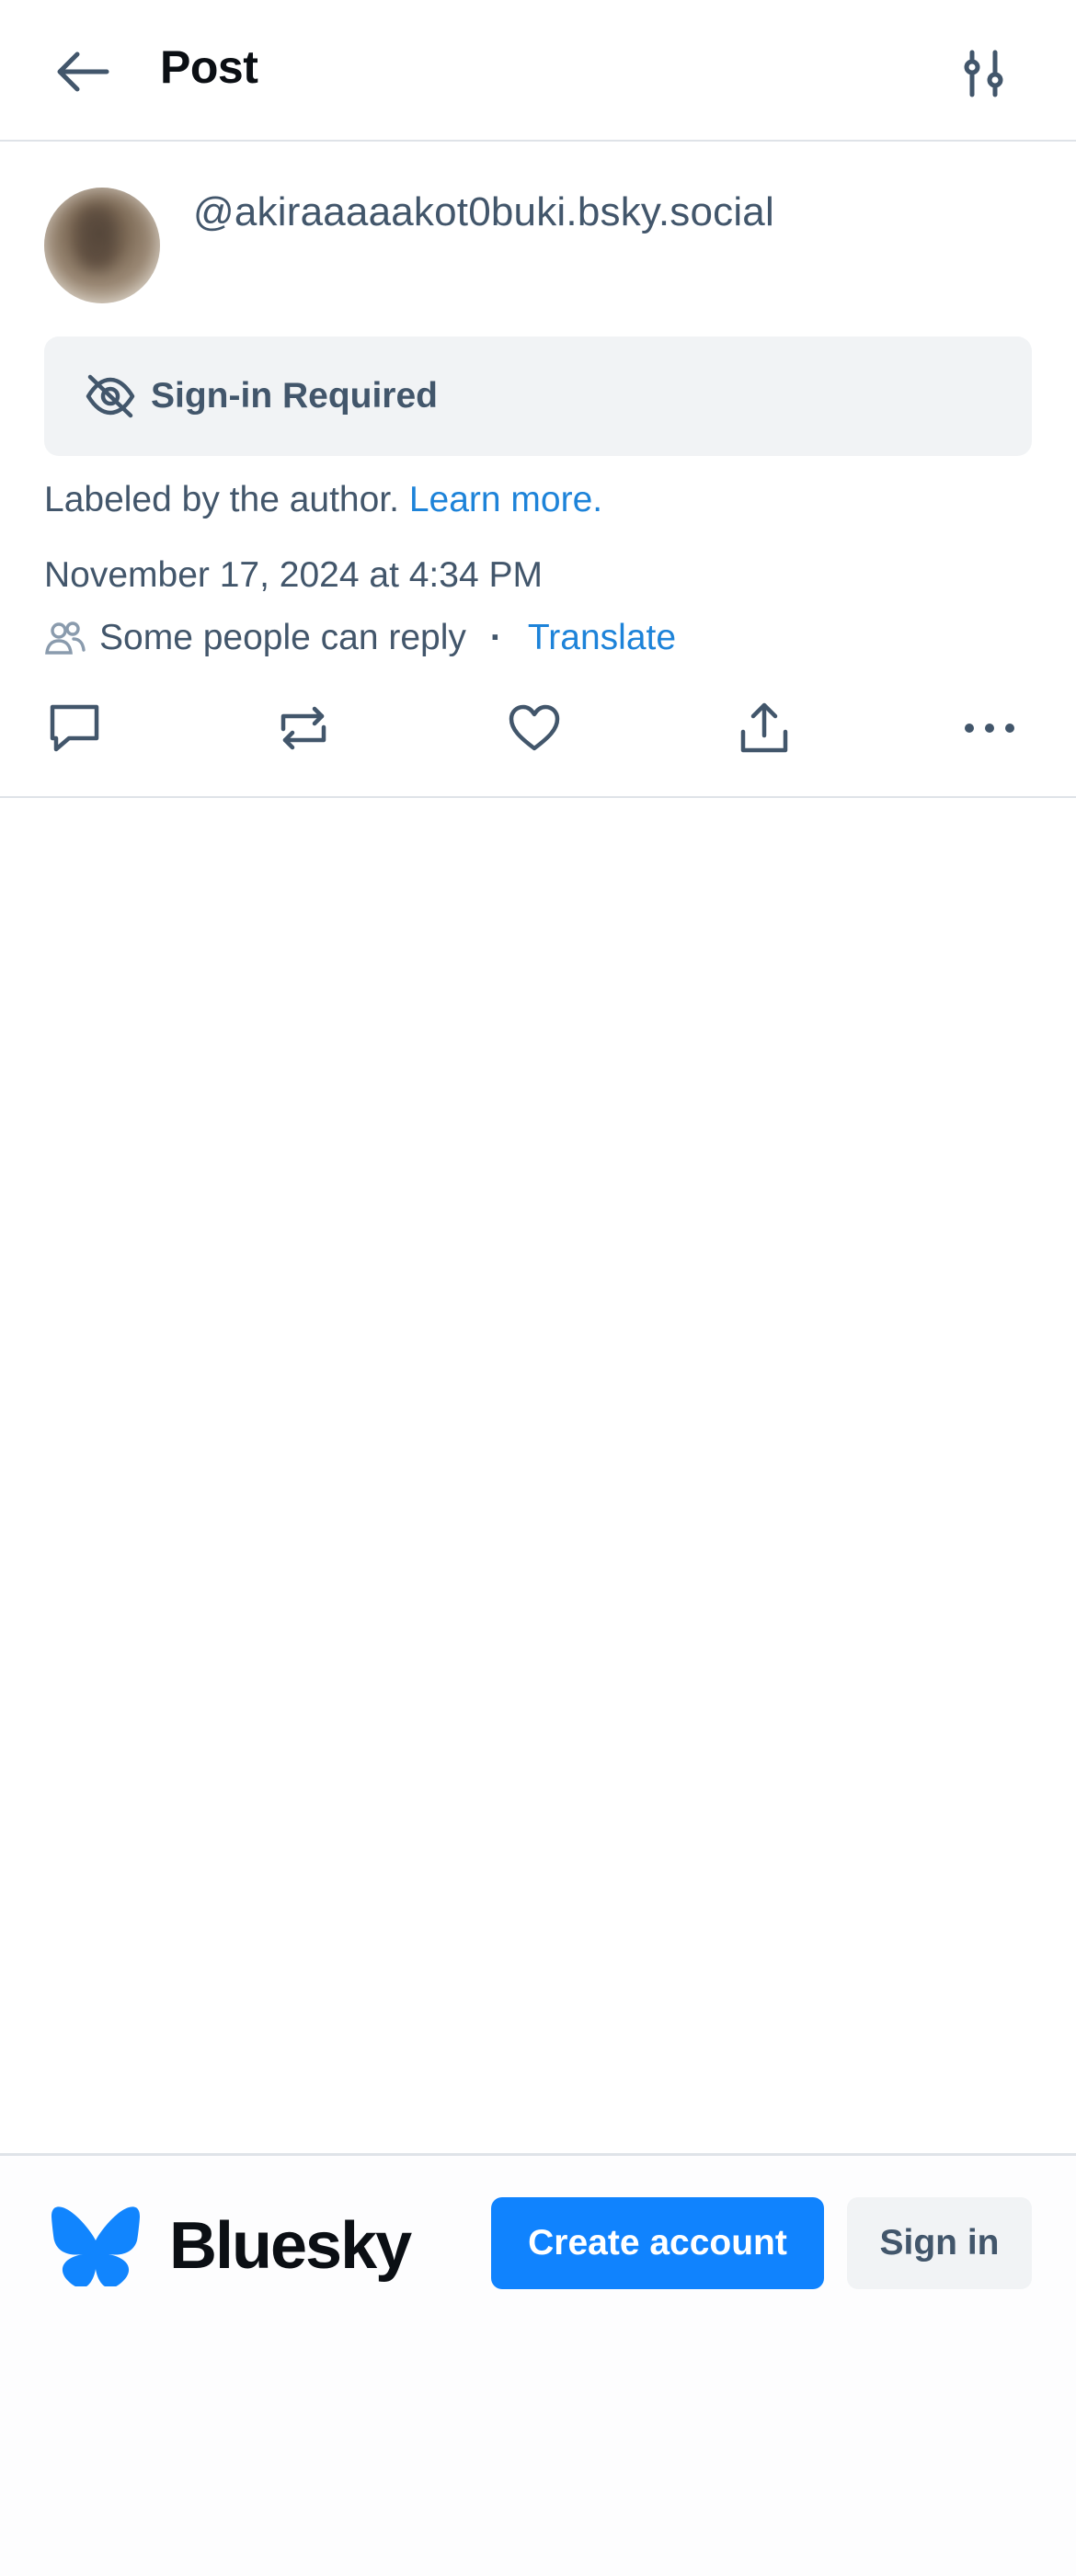  Describe the element at coordinates (293, 575) in the screenshot. I see `post-timestamp: November 17, 2024 at 4:34 PM` at that location.